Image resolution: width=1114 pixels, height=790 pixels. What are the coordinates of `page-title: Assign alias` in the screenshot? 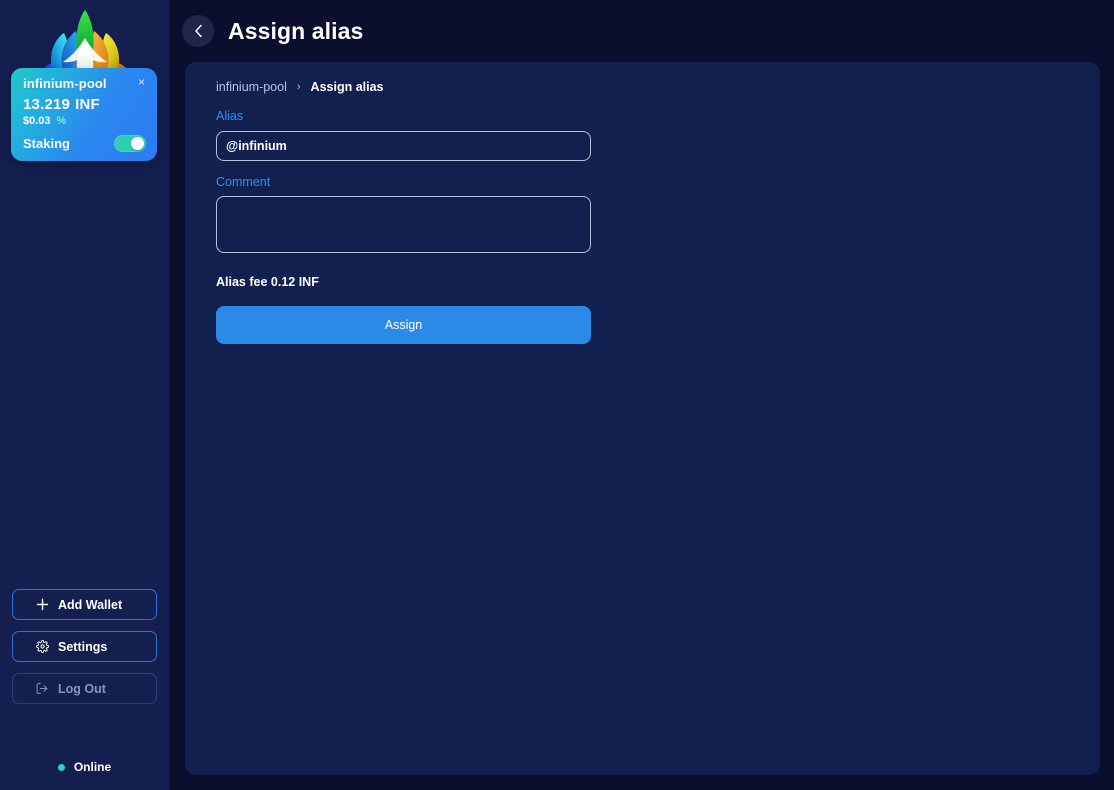 It's located at (296, 30).